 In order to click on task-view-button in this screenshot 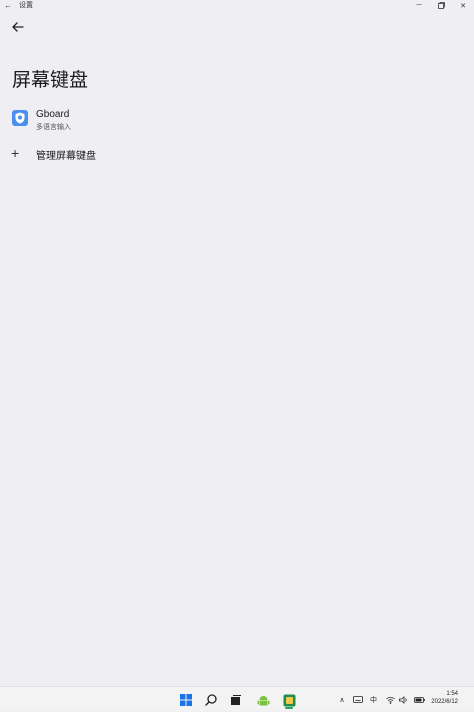, I will do `click(236, 700)`.